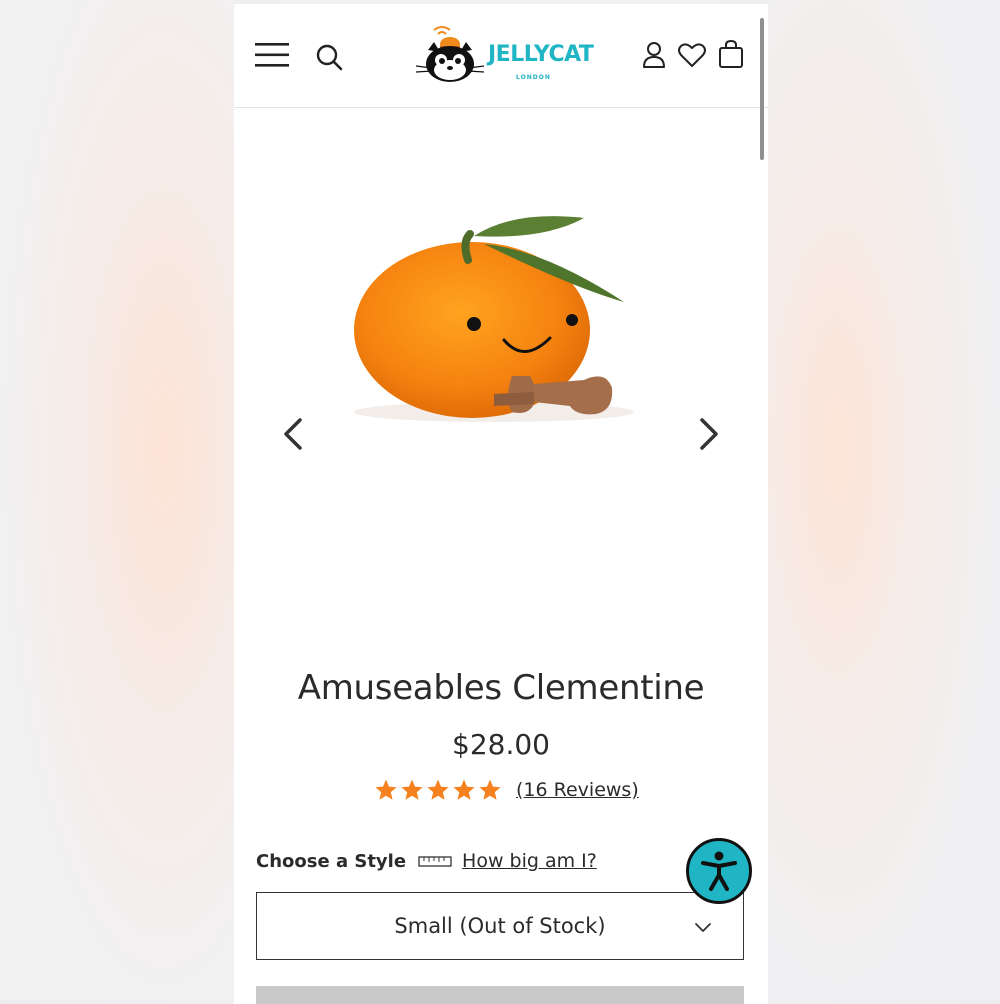 This screenshot has width=1000, height=1004. I want to click on jellycat-logo: JELLYCAT LONDON, so click(503, 57).